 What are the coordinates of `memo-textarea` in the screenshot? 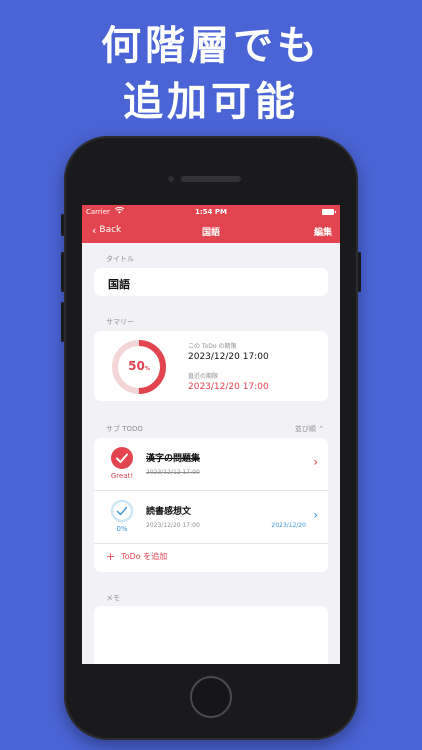 It's located at (211, 635).